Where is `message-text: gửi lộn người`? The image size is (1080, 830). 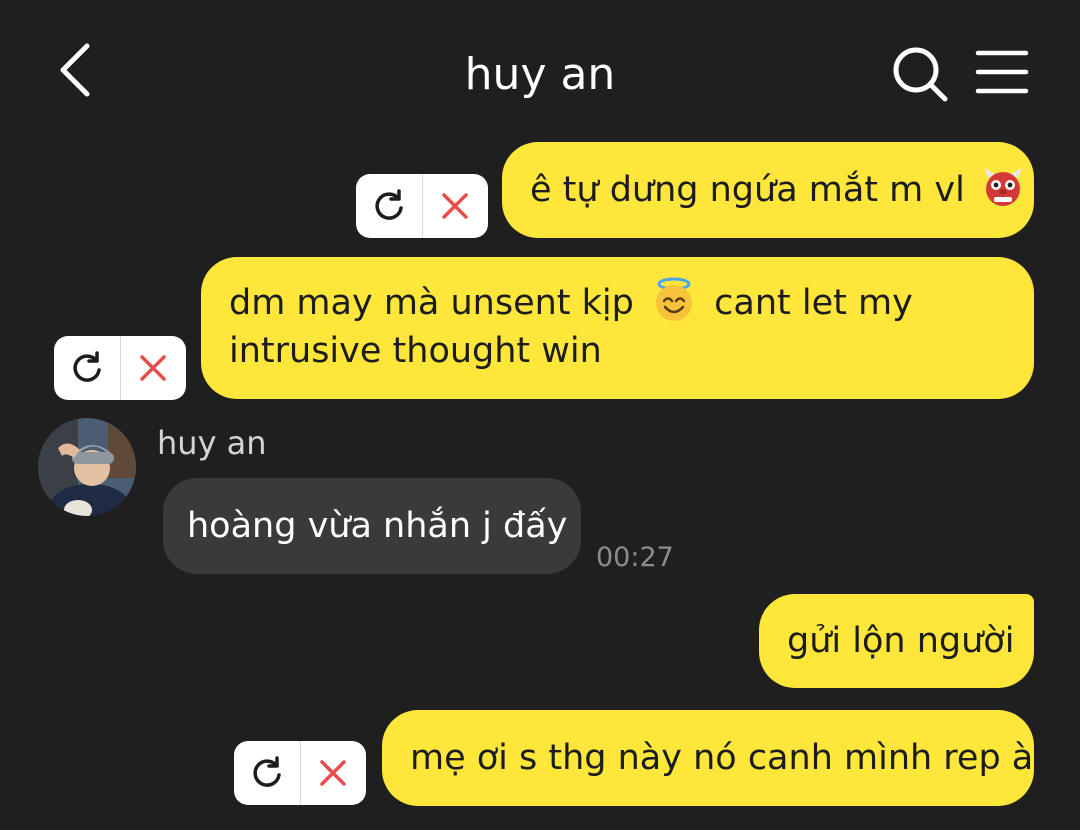
message-text: gửi lộn người is located at coordinates (901, 641).